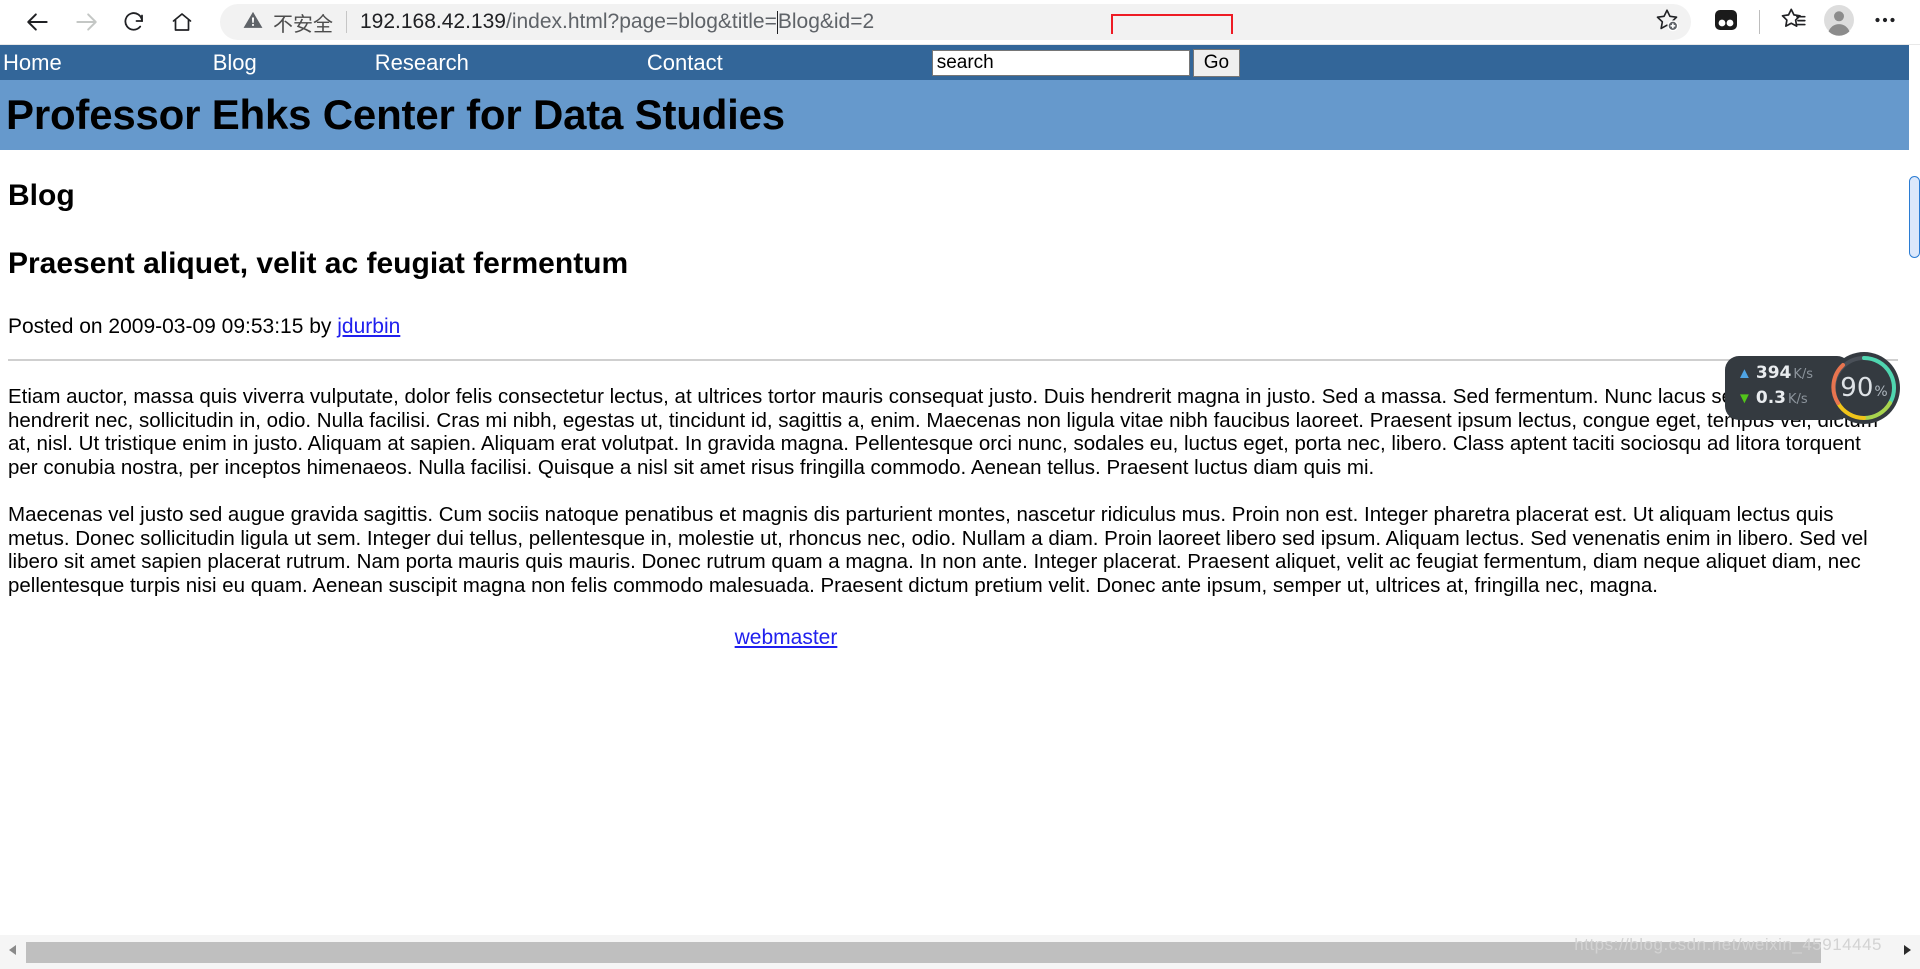 Image resolution: width=1920 pixels, height=969 pixels. Describe the element at coordinates (395, 114) in the screenshot. I see `site-title: Professor Ehks Center for Data Studies` at that location.